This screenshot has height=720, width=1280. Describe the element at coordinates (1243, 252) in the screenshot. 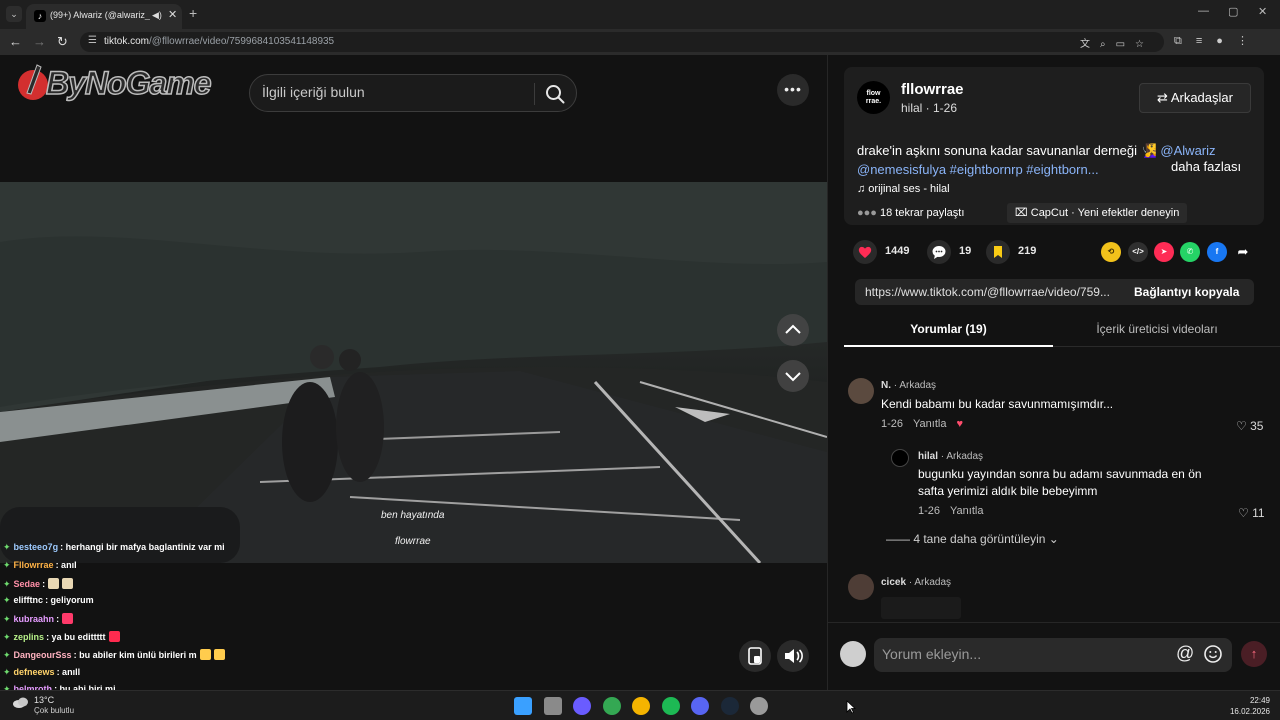

I see `share-arrow-icon: ➦` at that location.